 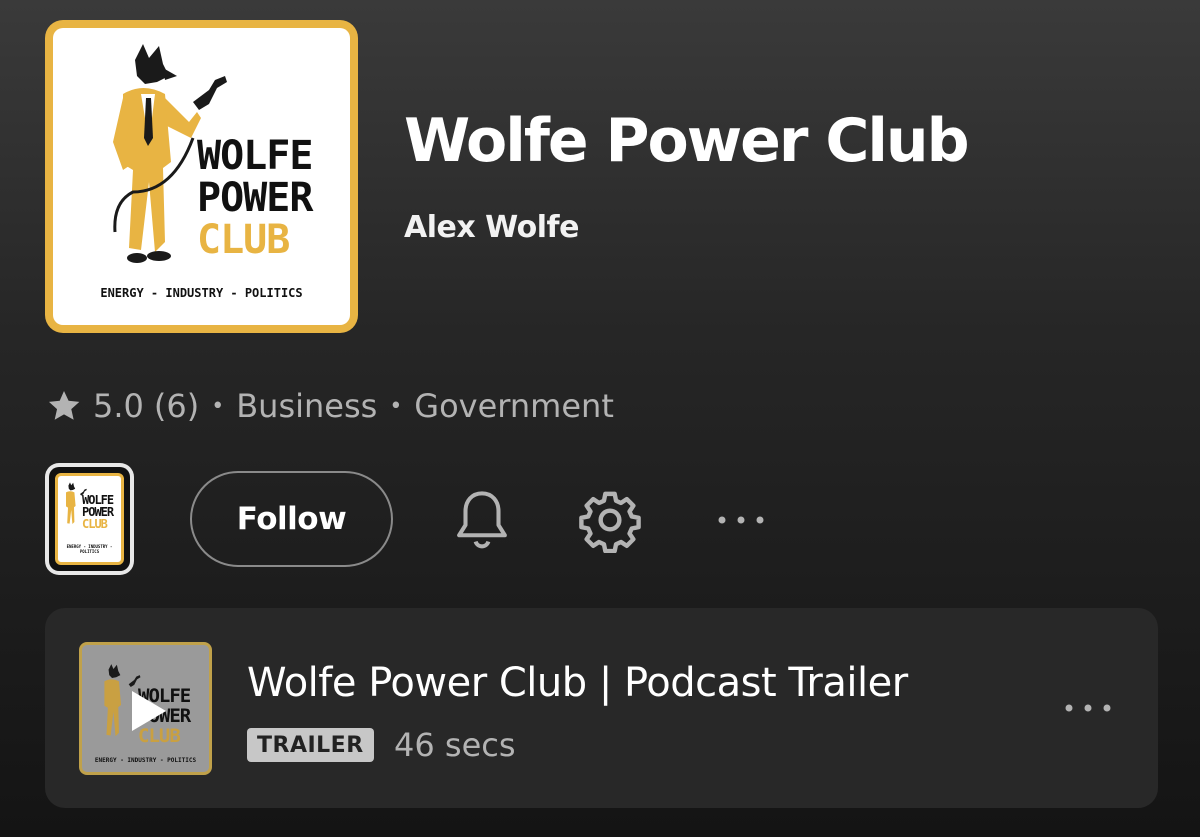 What do you see at coordinates (118, 406) in the screenshot?
I see `rating-value: 5.0` at bounding box center [118, 406].